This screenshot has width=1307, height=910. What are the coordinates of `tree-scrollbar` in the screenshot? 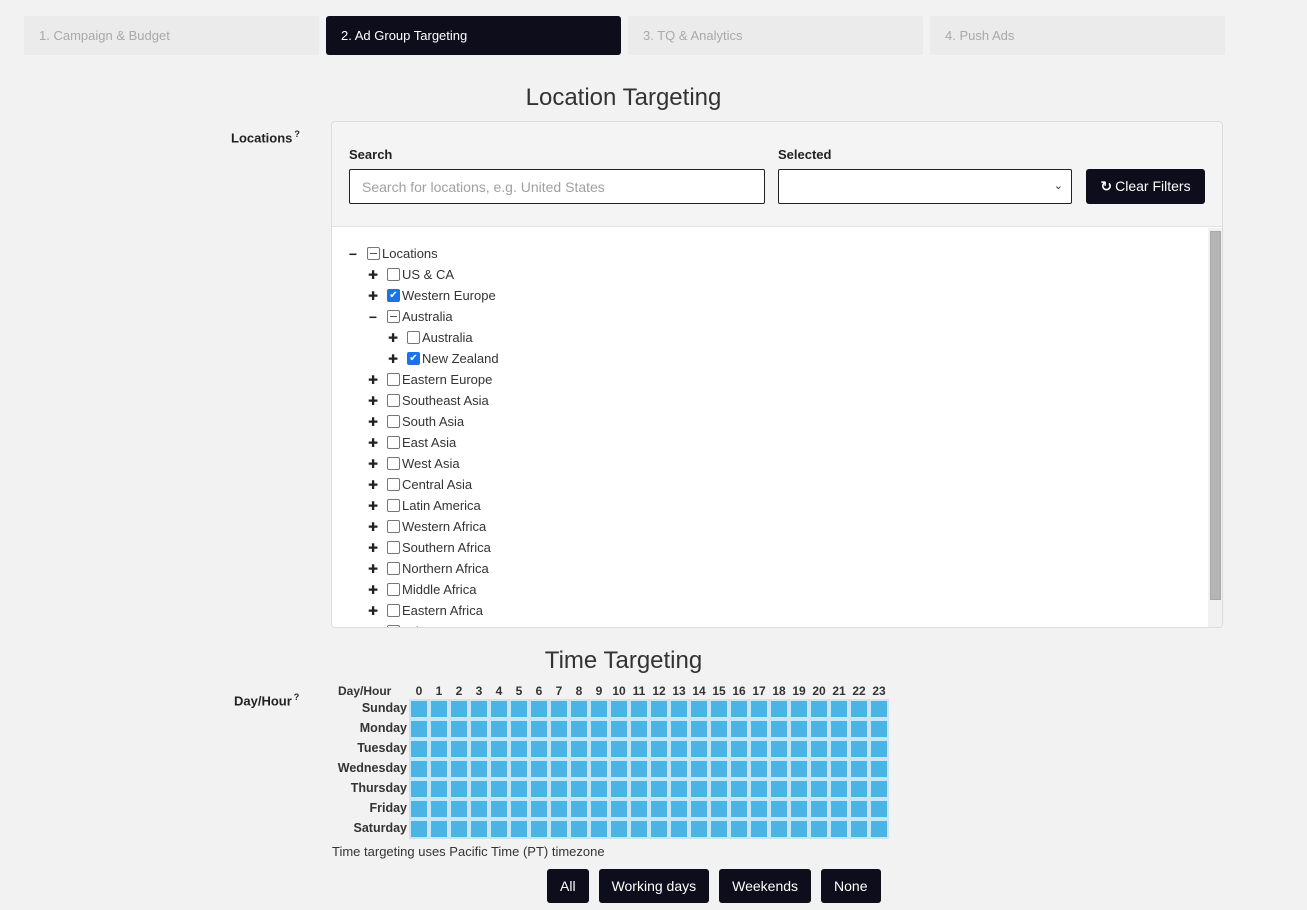 It's located at (1215, 427).